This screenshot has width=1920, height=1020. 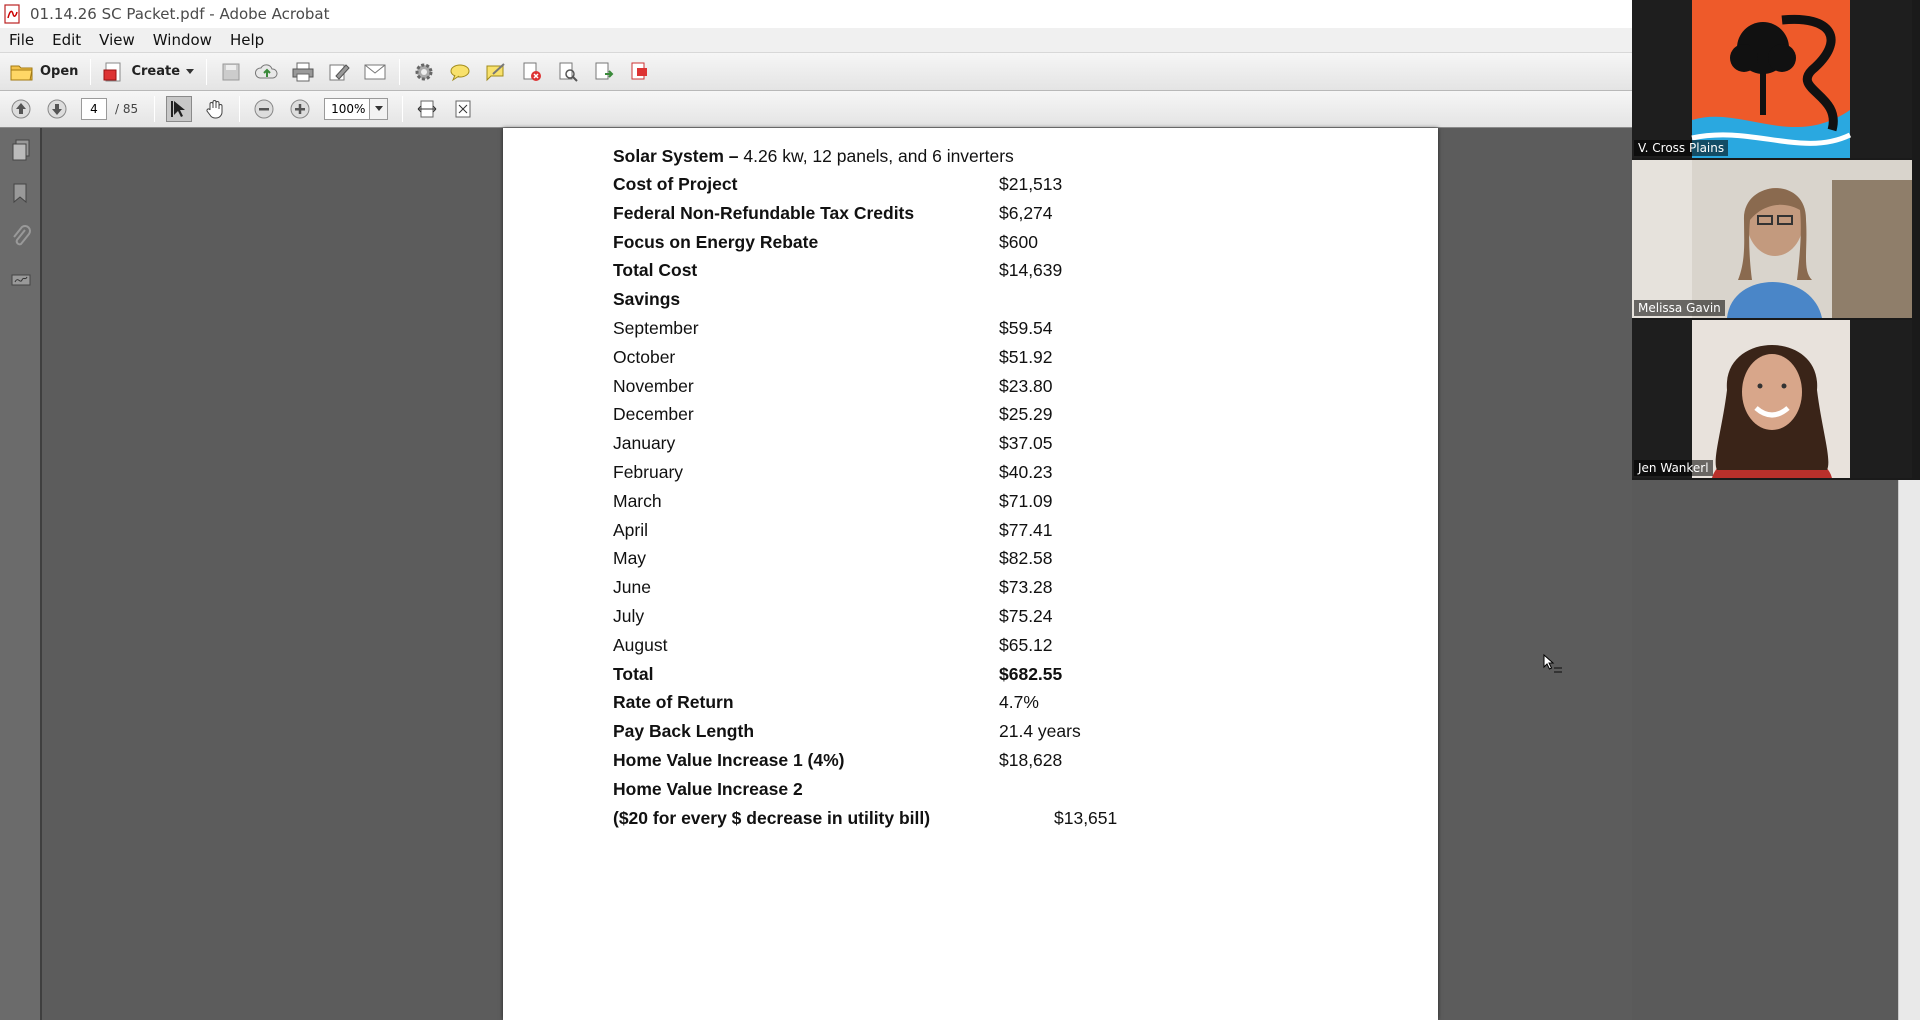 What do you see at coordinates (631, 529) in the screenshot?
I see `row-label: April` at bounding box center [631, 529].